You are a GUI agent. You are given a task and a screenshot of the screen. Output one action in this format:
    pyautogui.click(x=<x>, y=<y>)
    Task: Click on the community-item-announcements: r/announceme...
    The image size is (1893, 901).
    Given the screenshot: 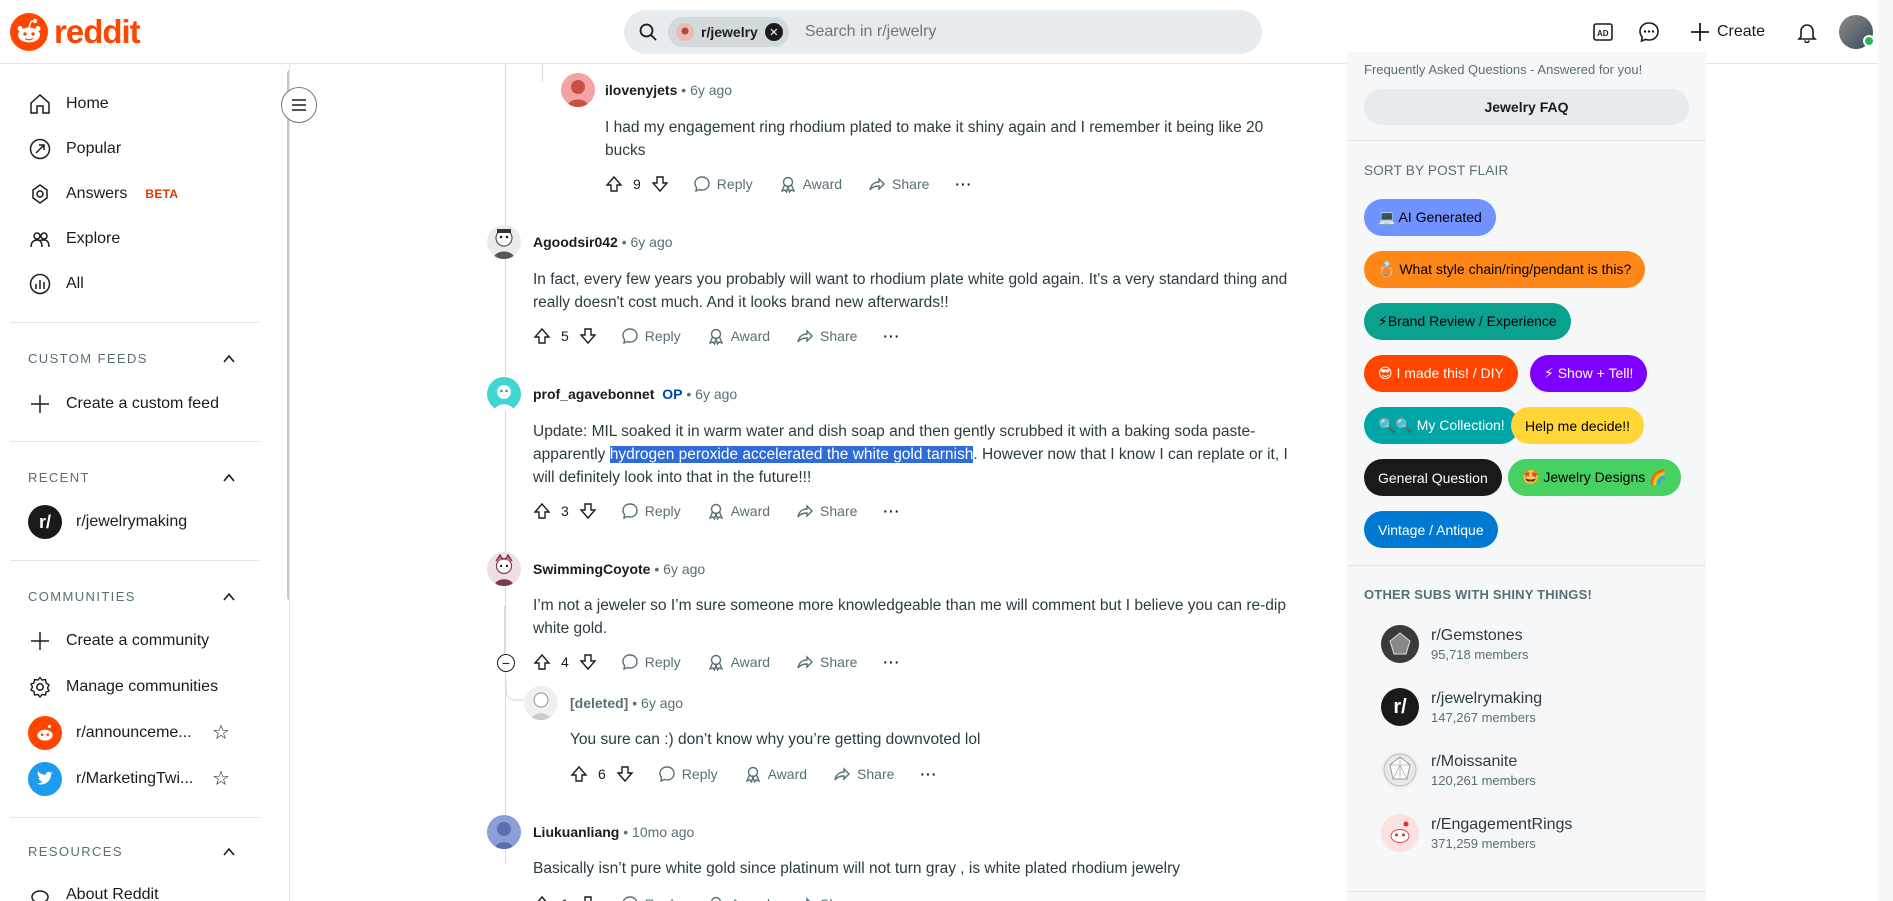 What is the action you would take?
    pyautogui.click(x=110, y=733)
    